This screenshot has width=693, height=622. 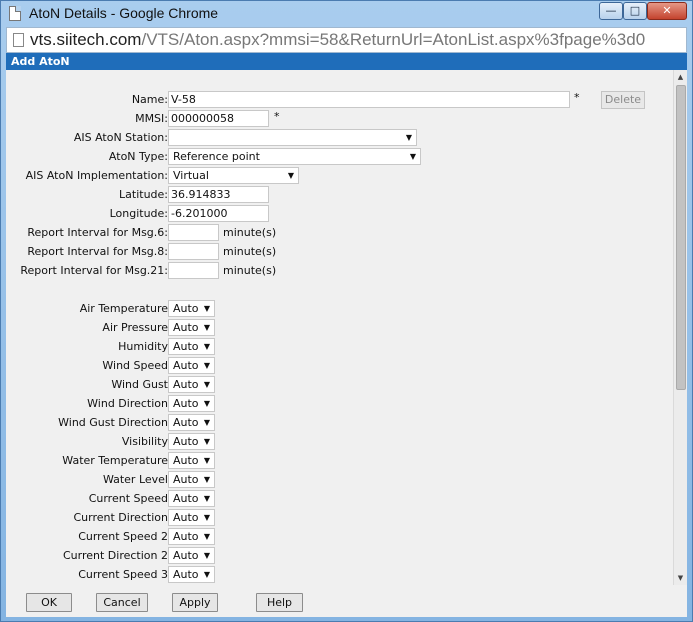 I want to click on help-button: Help, so click(x=279, y=602).